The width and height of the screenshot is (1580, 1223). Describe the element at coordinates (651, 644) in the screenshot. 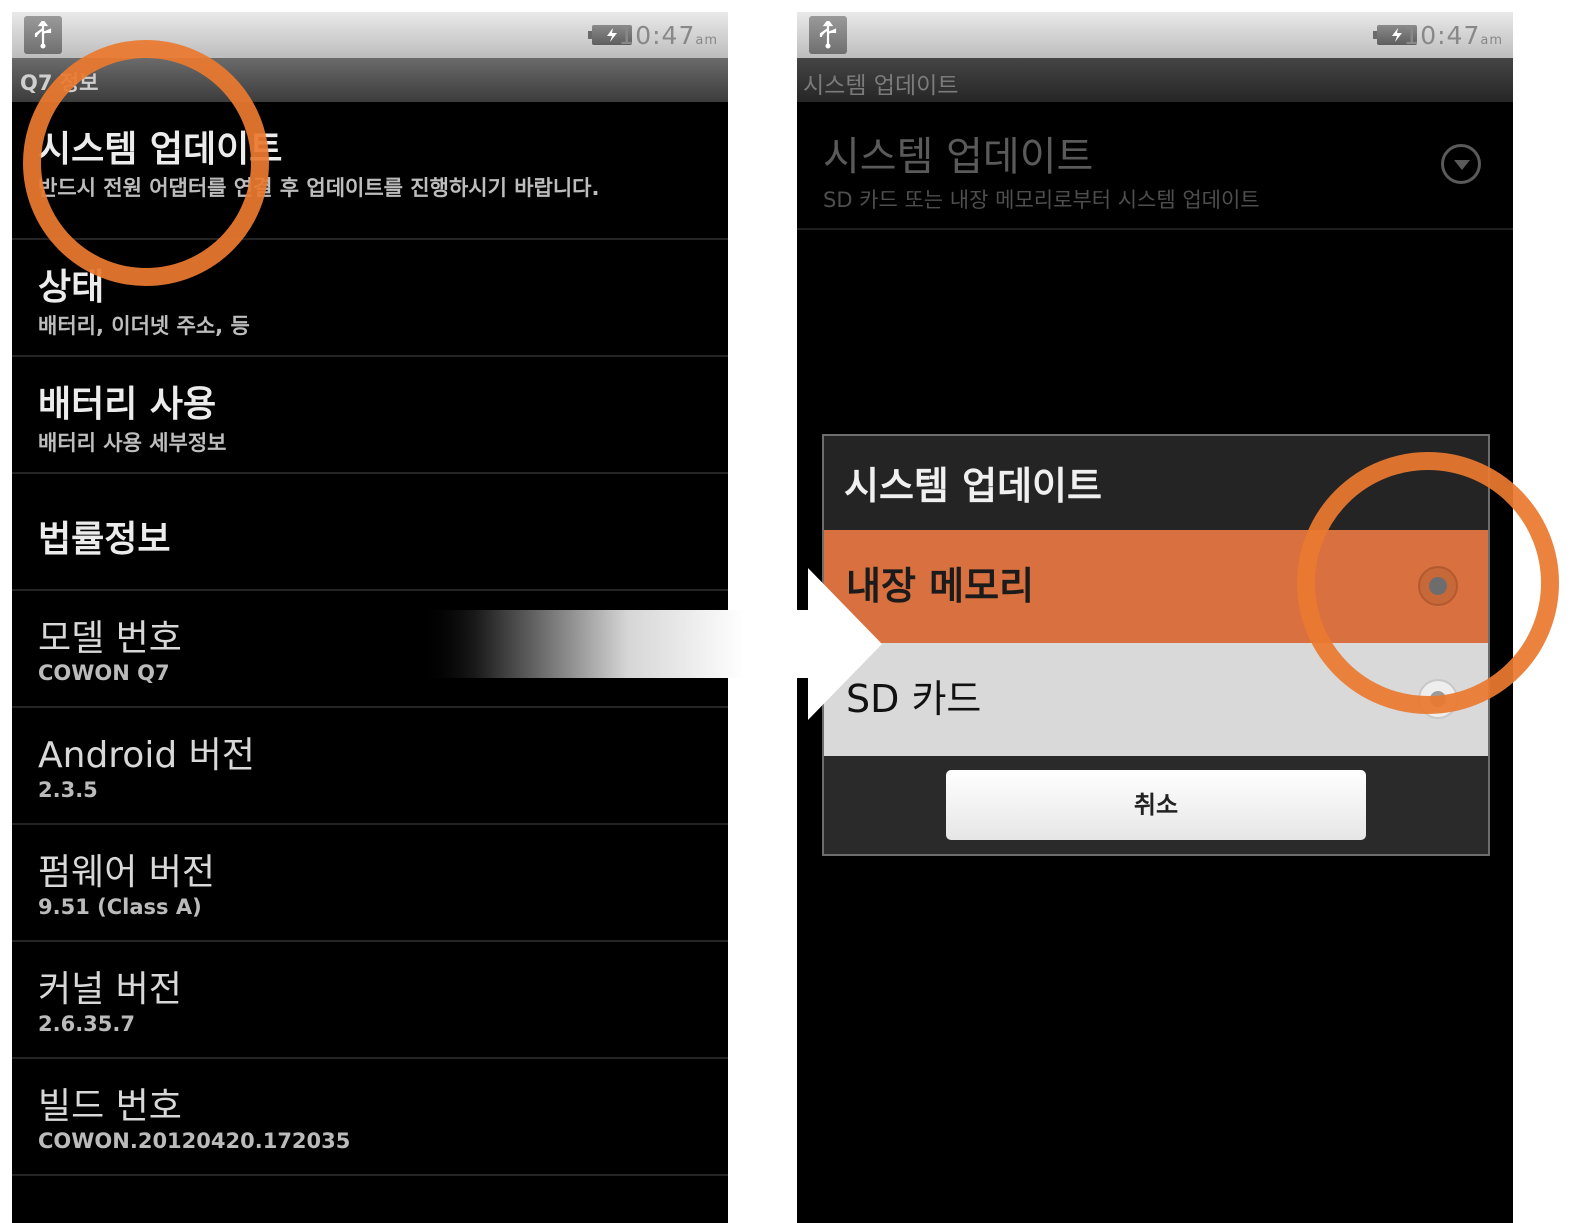

I see `arrow-right-icon` at that location.